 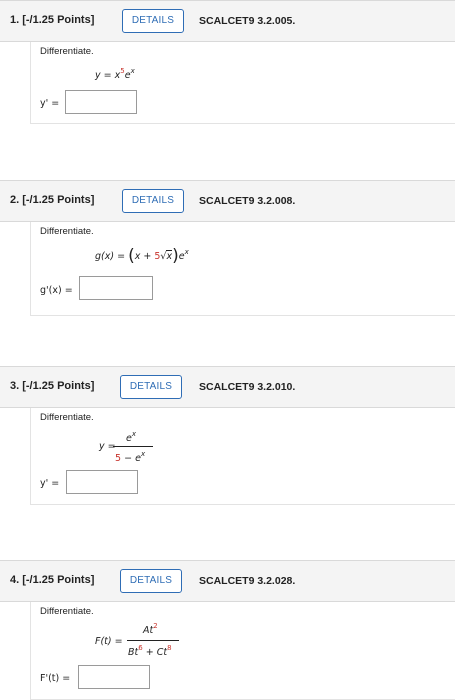 What do you see at coordinates (242, 456) in the screenshot?
I see `question-3-body: Differentiate. y = ex 5 − ex y' =` at bounding box center [242, 456].